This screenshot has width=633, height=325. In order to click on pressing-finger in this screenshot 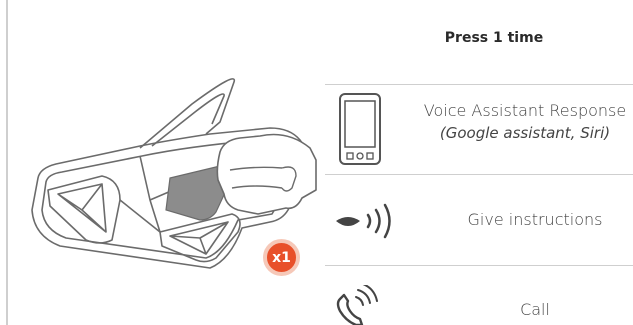, I will do `click(266, 174)`.